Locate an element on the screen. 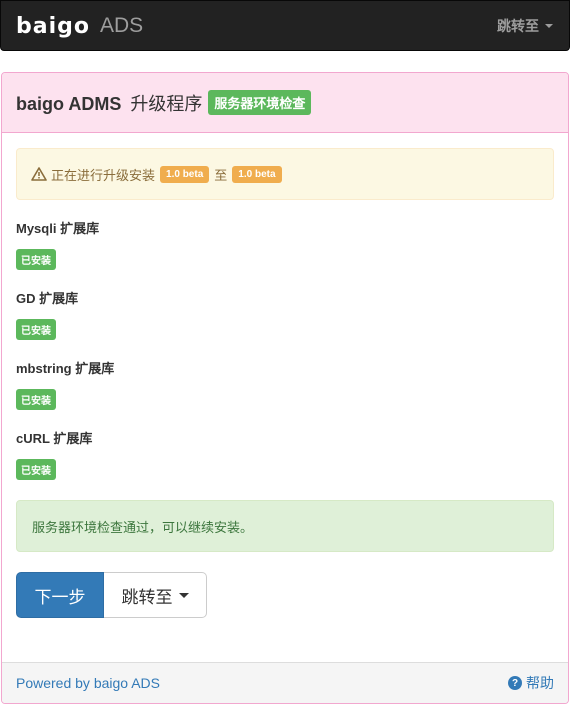 This screenshot has width=570, height=708. action-button-group: 下一步 跳转至 is located at coordinates (285, 595).